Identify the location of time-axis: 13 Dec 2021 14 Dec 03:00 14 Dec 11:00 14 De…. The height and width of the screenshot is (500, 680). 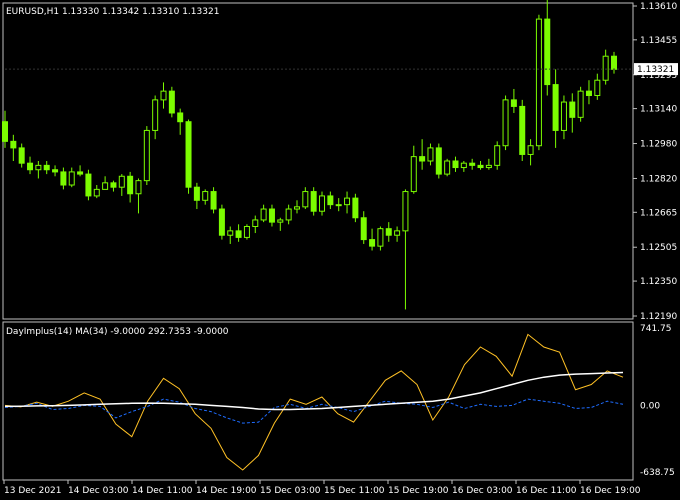
(322, 488).